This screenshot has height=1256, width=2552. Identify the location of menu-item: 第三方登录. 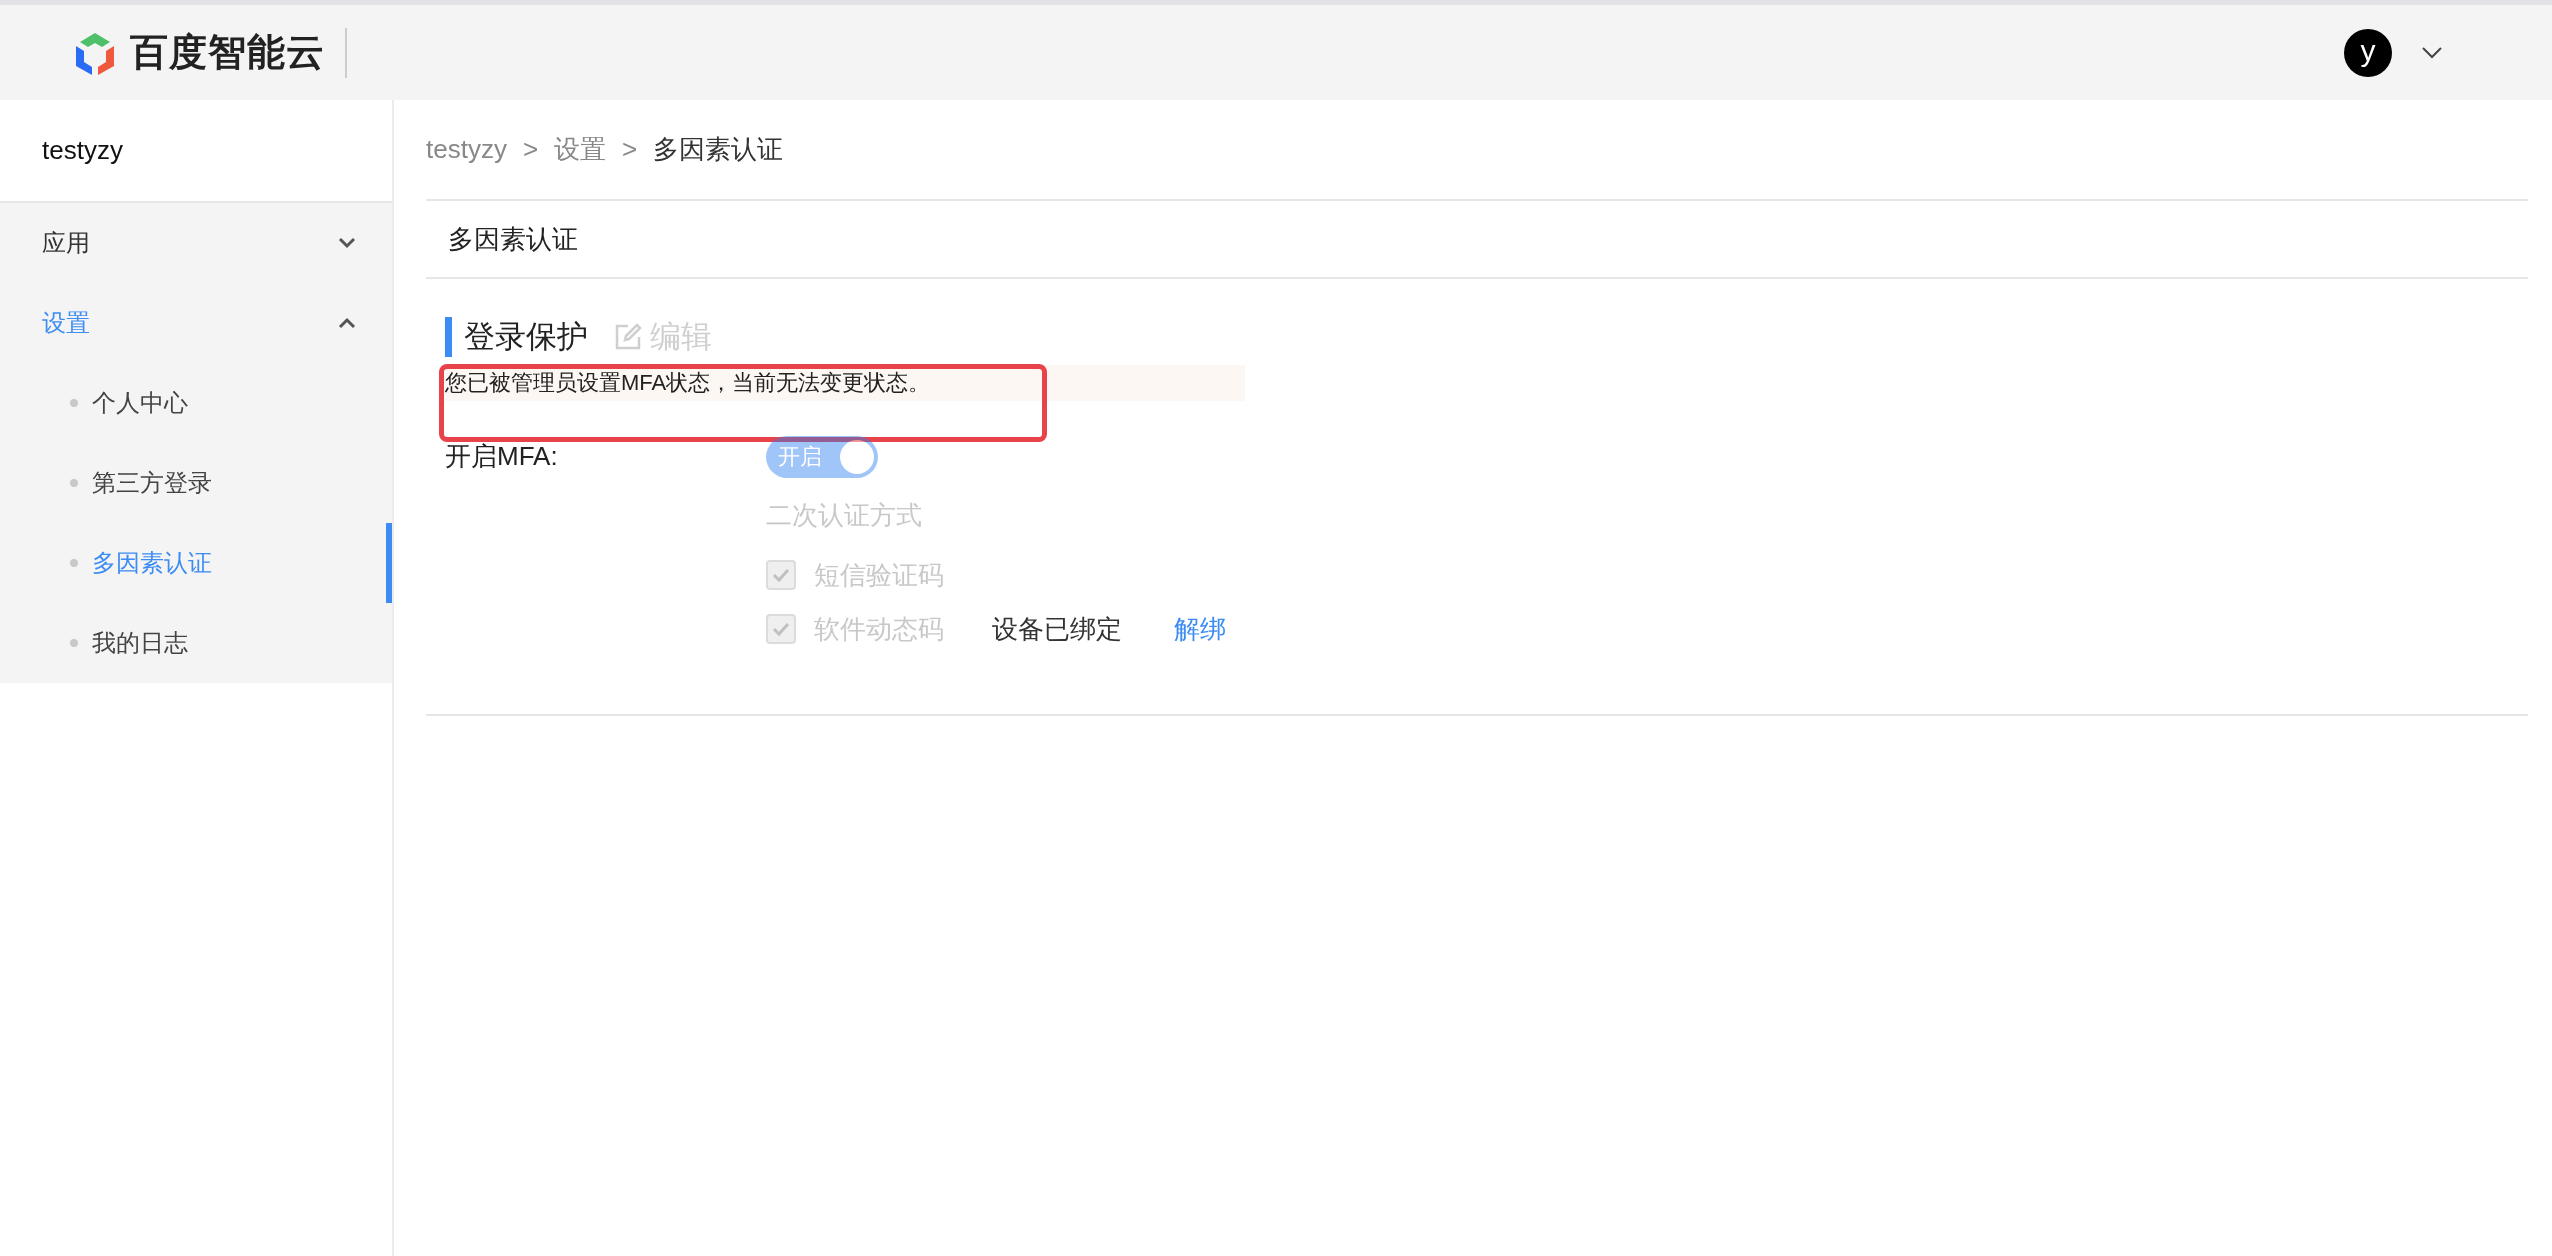
(196, 483).